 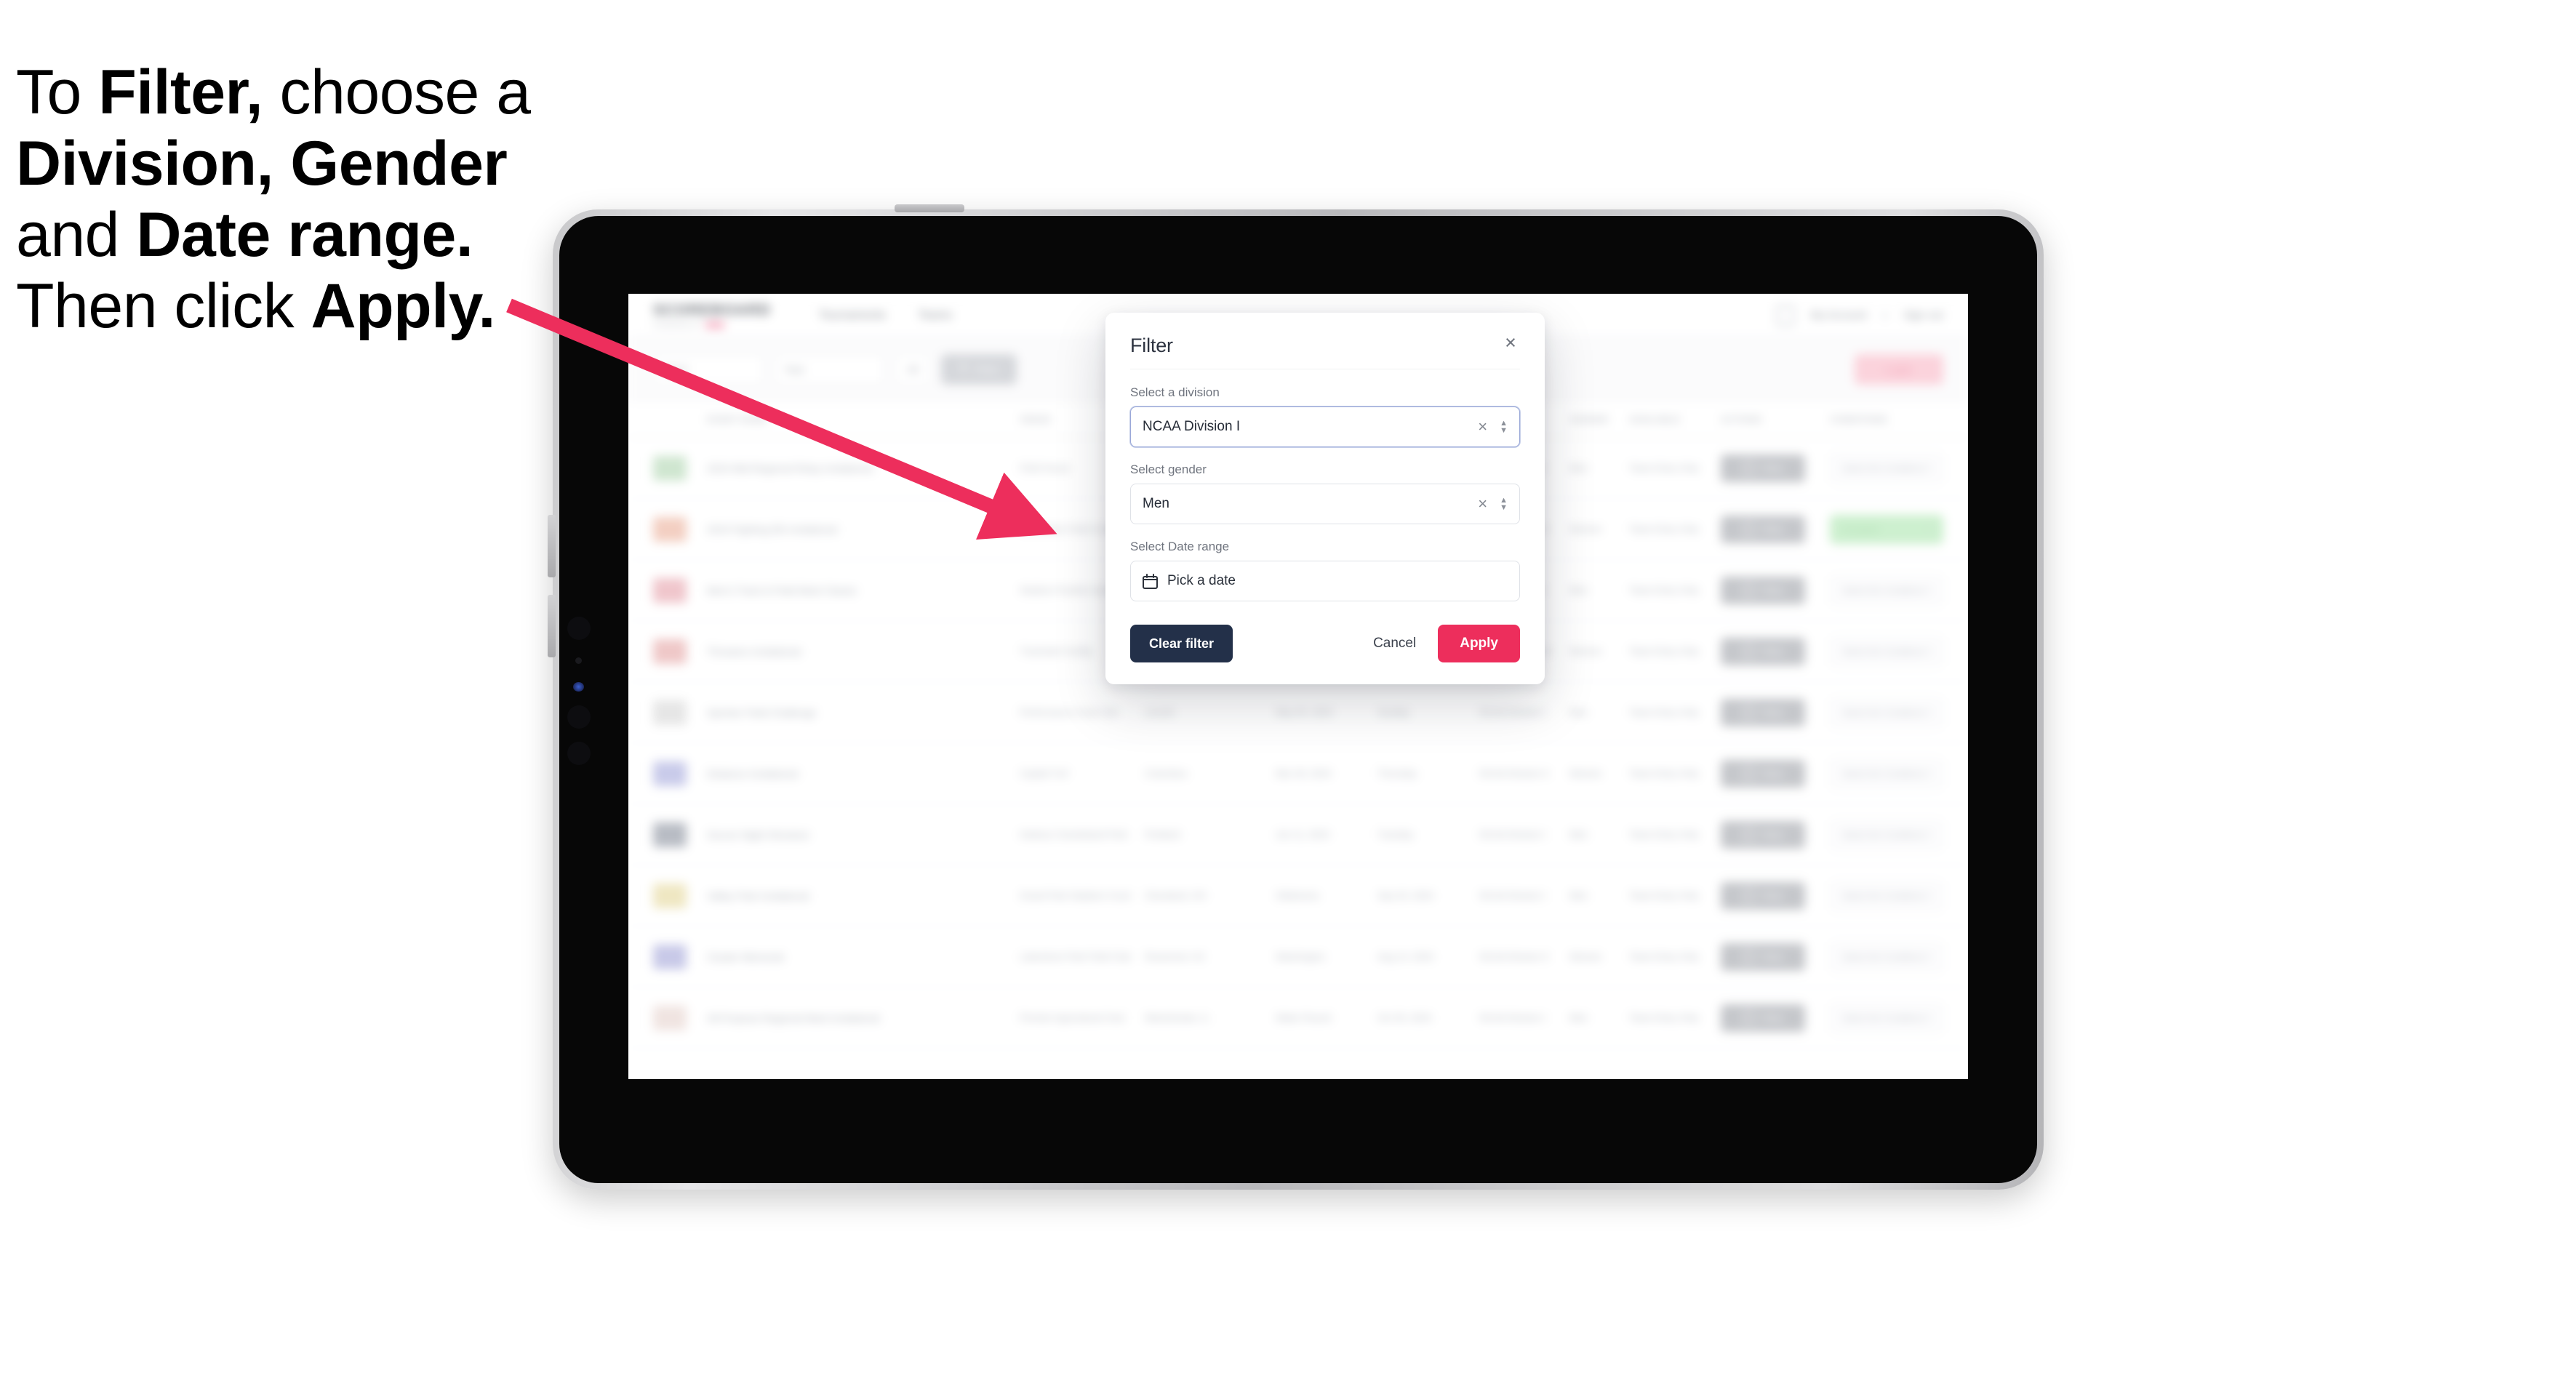 What do you see at coordinates (1479, 643) in the screenshot?
I see `apply-button: Apply` at bounding box center [1479, 643].